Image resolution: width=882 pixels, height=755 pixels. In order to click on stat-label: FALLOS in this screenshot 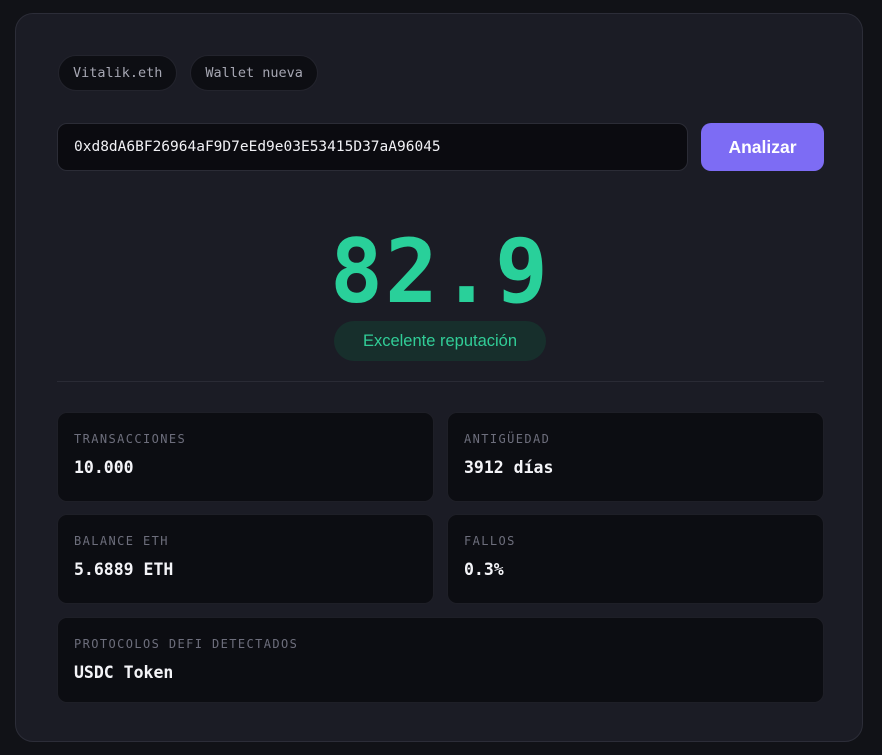, I will do `click(490, 541)`.